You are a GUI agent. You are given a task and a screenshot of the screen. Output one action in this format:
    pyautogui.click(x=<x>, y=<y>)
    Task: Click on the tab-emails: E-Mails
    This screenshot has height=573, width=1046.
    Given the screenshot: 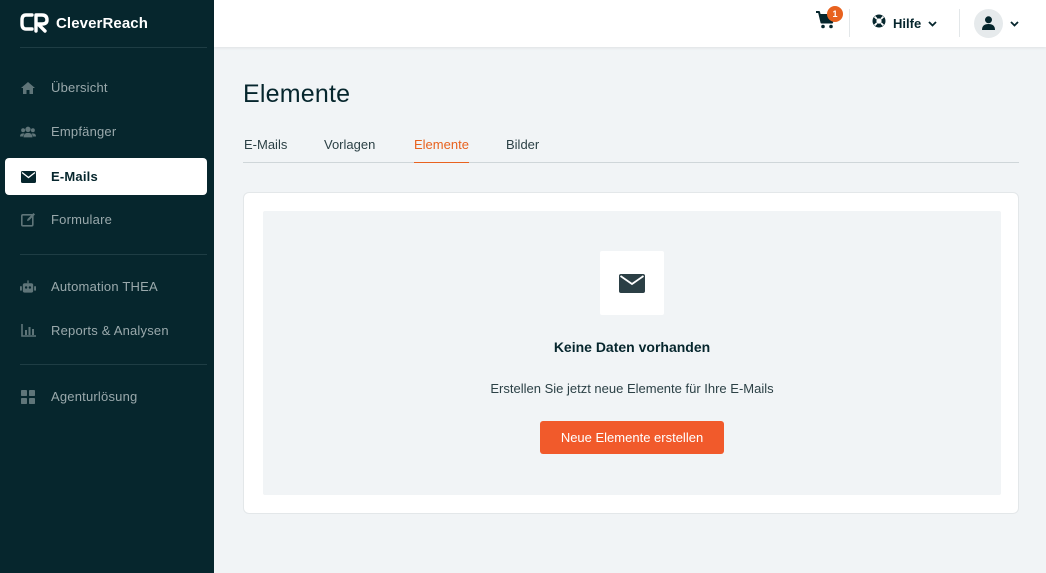 What is the action you would take?
    pyautogui.click(x=265, y=149)
    